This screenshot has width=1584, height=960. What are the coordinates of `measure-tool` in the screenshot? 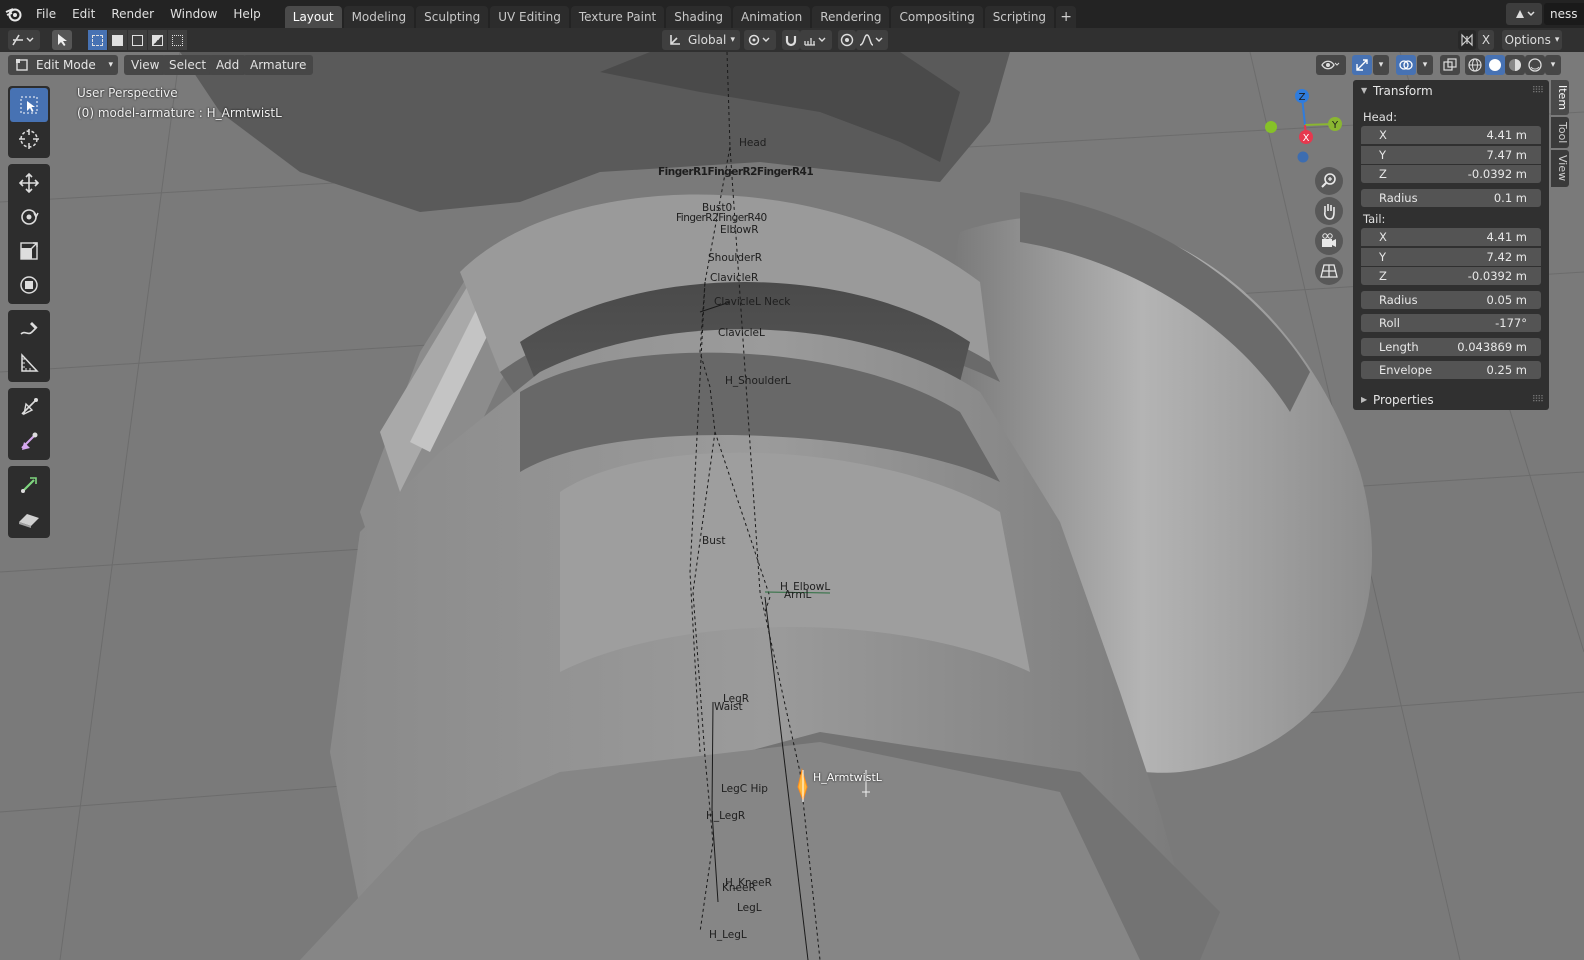 It's located at (29, 363).